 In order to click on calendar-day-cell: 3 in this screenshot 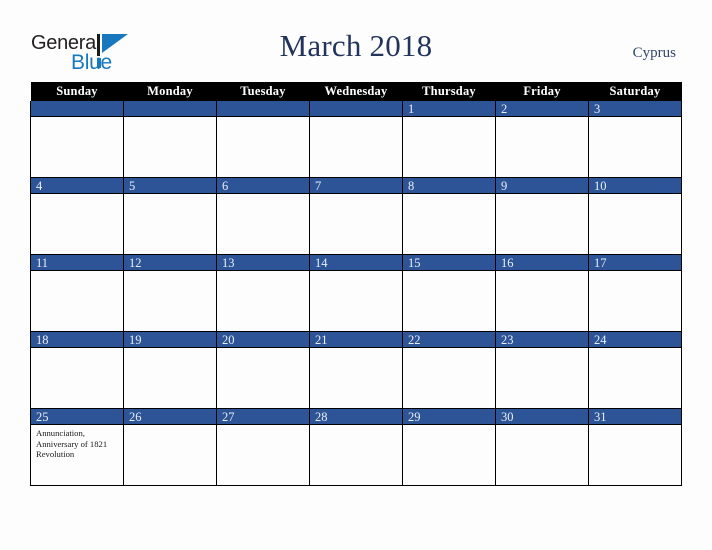, I will do `click(635, 139)`.